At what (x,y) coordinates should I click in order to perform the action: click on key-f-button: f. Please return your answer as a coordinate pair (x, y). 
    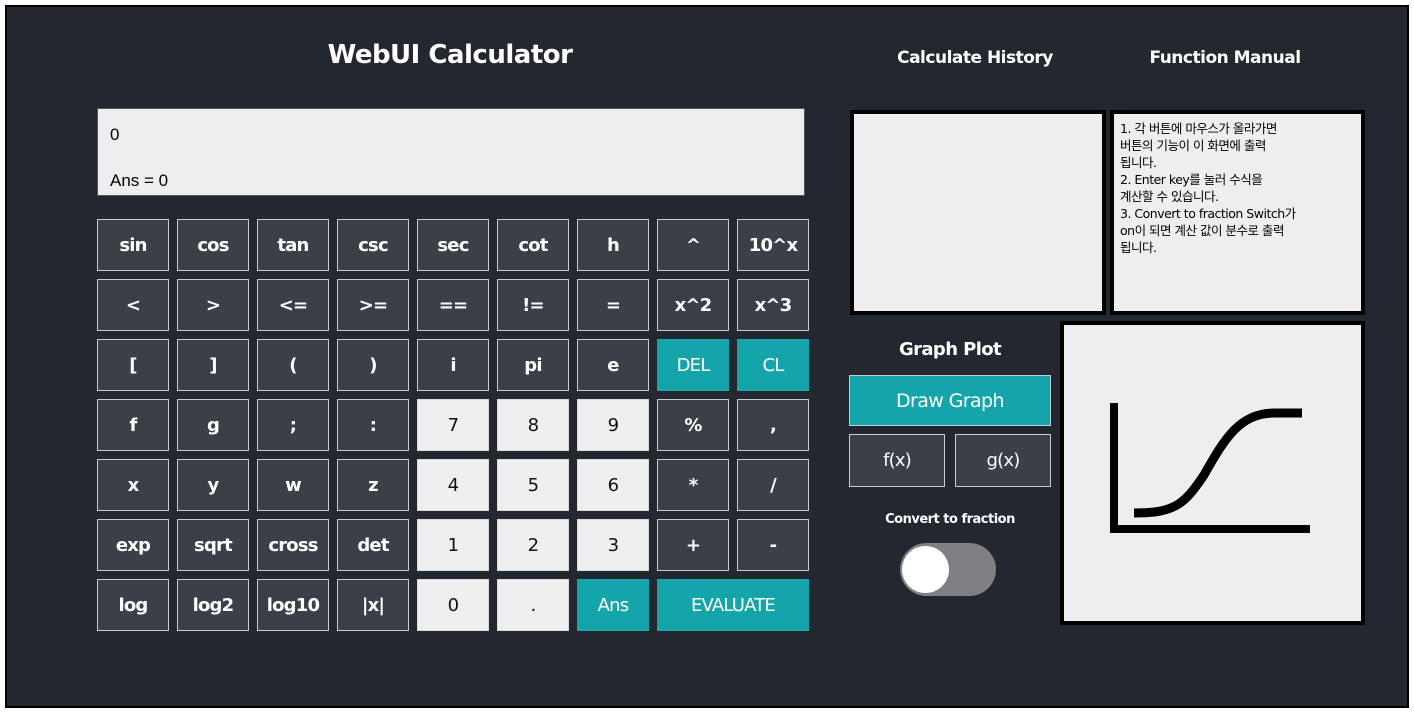
    Looking at the image, I should click on (133, 425).